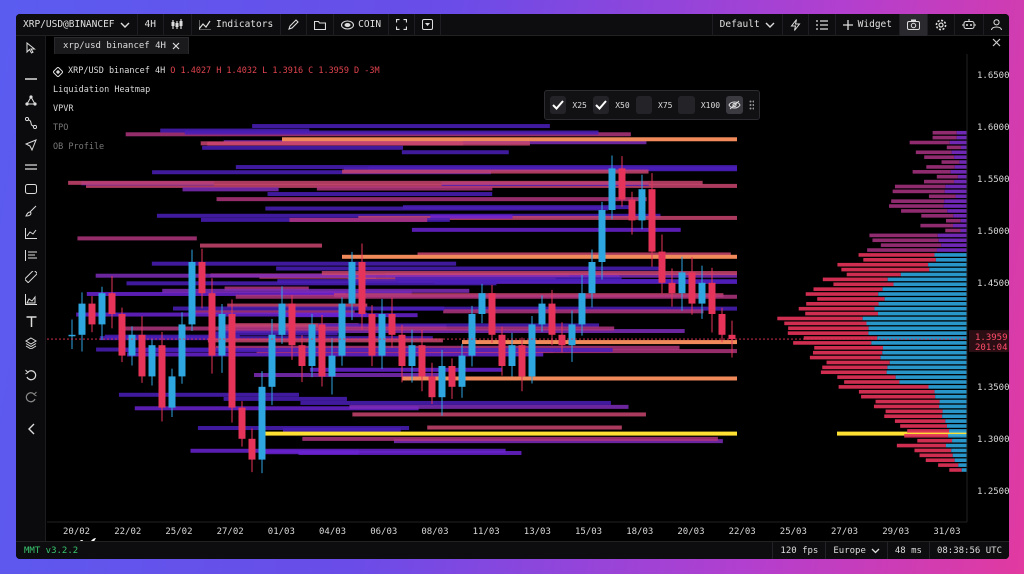  I want to click on ruler-tool, so click(31, 277).